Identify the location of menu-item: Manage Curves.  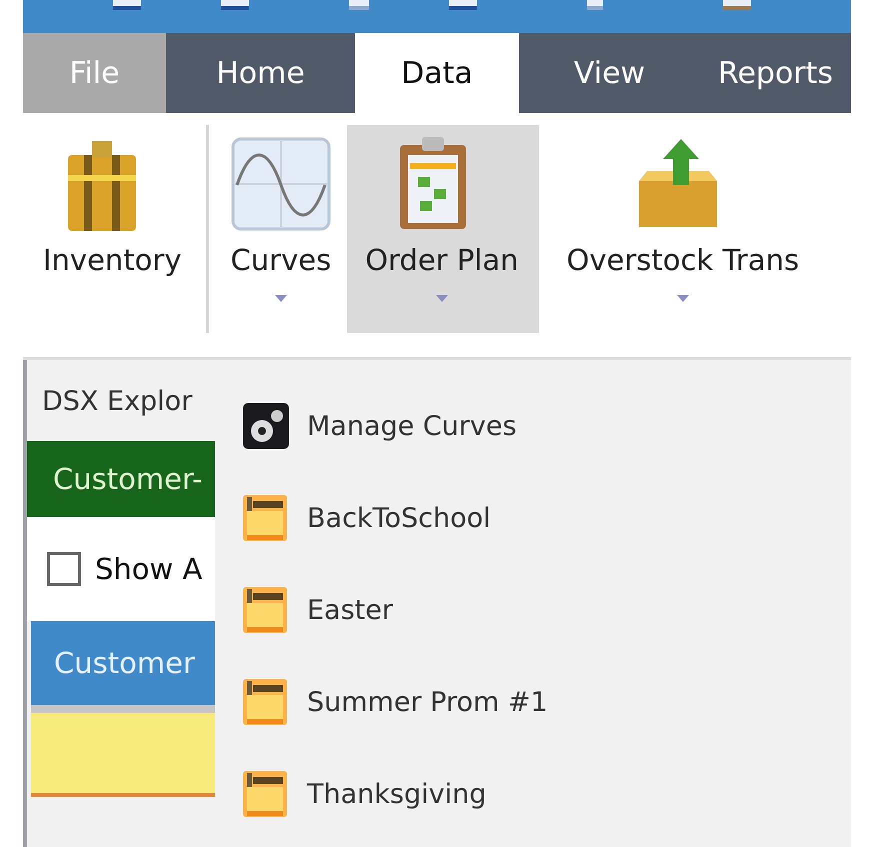
(533, 426).